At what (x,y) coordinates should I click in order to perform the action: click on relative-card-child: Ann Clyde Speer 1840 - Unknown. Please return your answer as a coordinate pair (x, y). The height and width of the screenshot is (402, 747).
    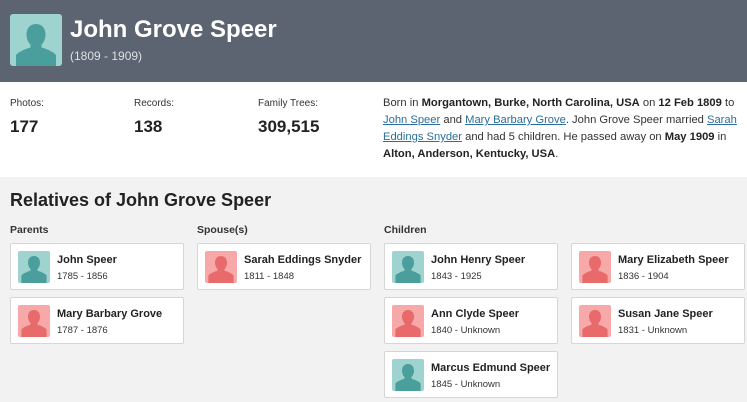
    Looking at the image, I should click on (471, 320).